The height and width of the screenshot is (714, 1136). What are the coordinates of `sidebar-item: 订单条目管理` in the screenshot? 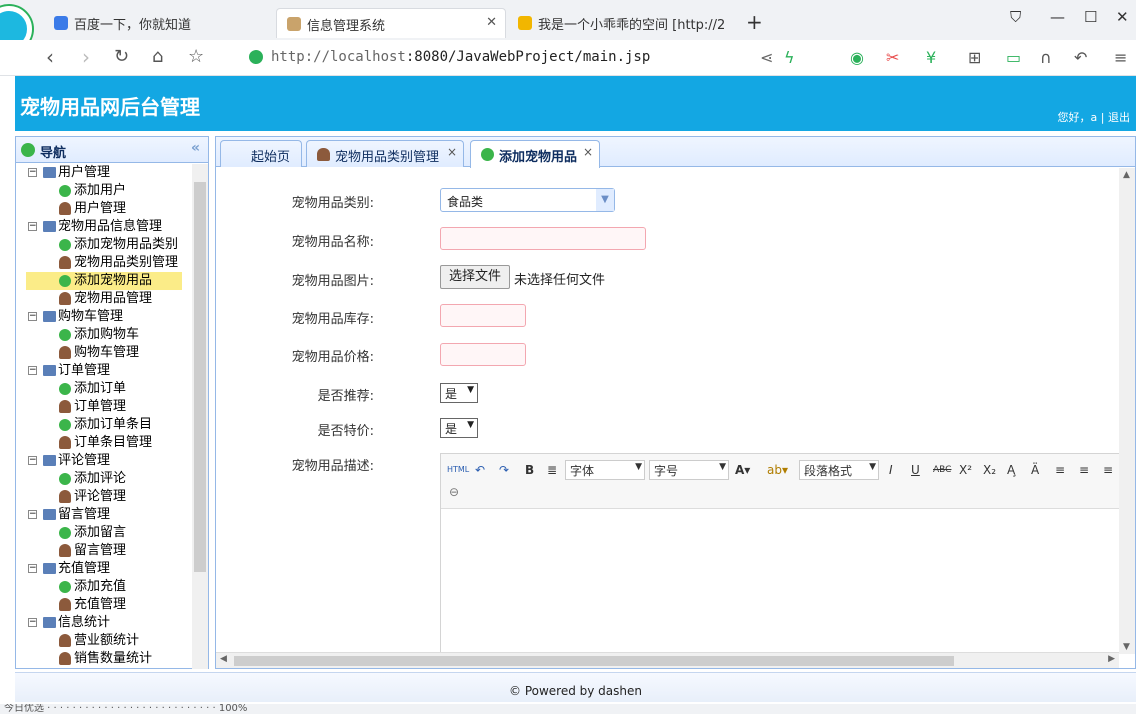 It's located at (104, 443).